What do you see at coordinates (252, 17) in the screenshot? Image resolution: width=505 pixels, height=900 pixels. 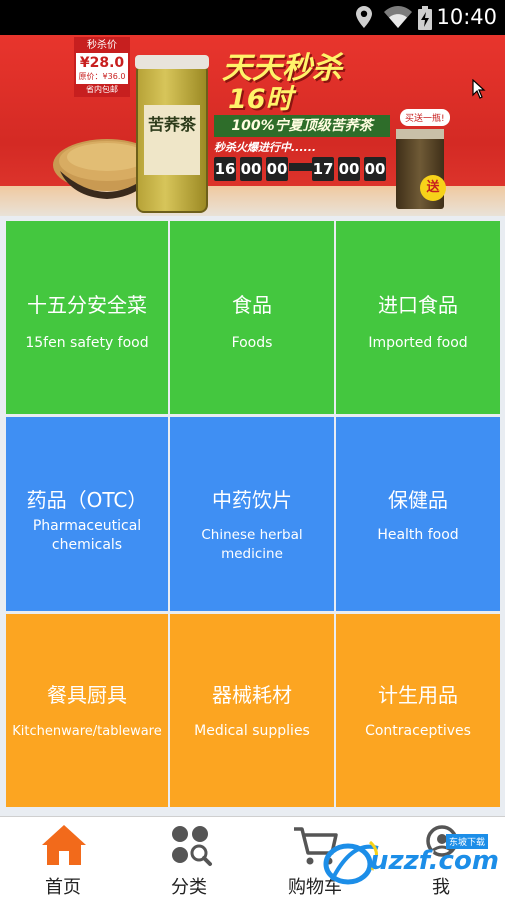 I see `status-bar: 10:40` at bounding box center [252, 17].